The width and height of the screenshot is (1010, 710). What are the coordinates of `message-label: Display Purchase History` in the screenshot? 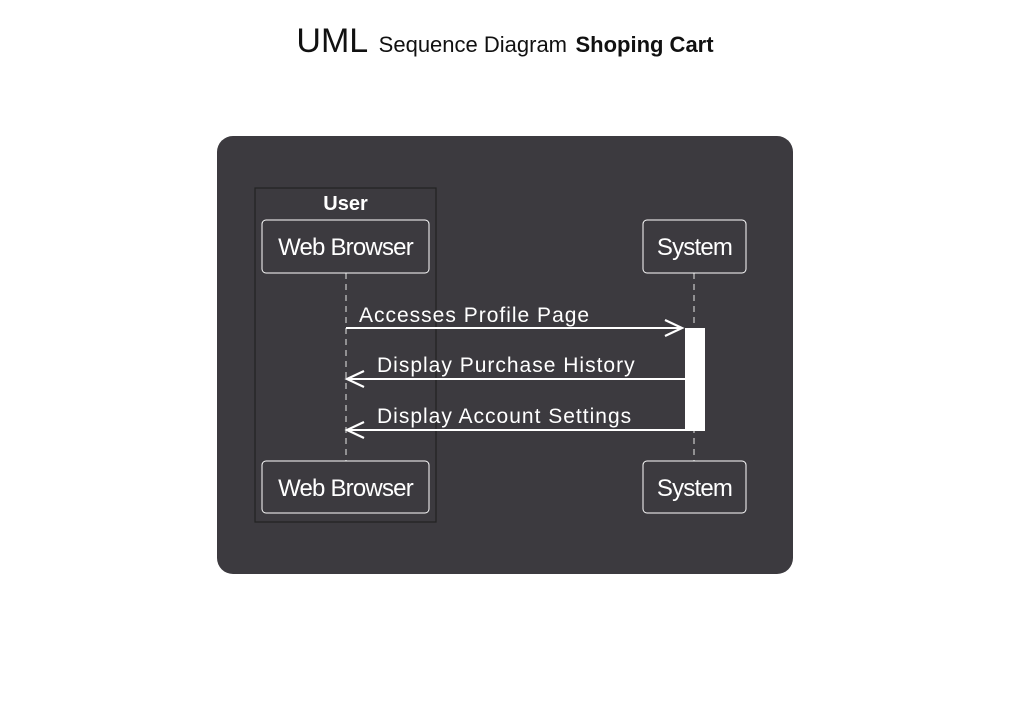 It's located at (506, 365).